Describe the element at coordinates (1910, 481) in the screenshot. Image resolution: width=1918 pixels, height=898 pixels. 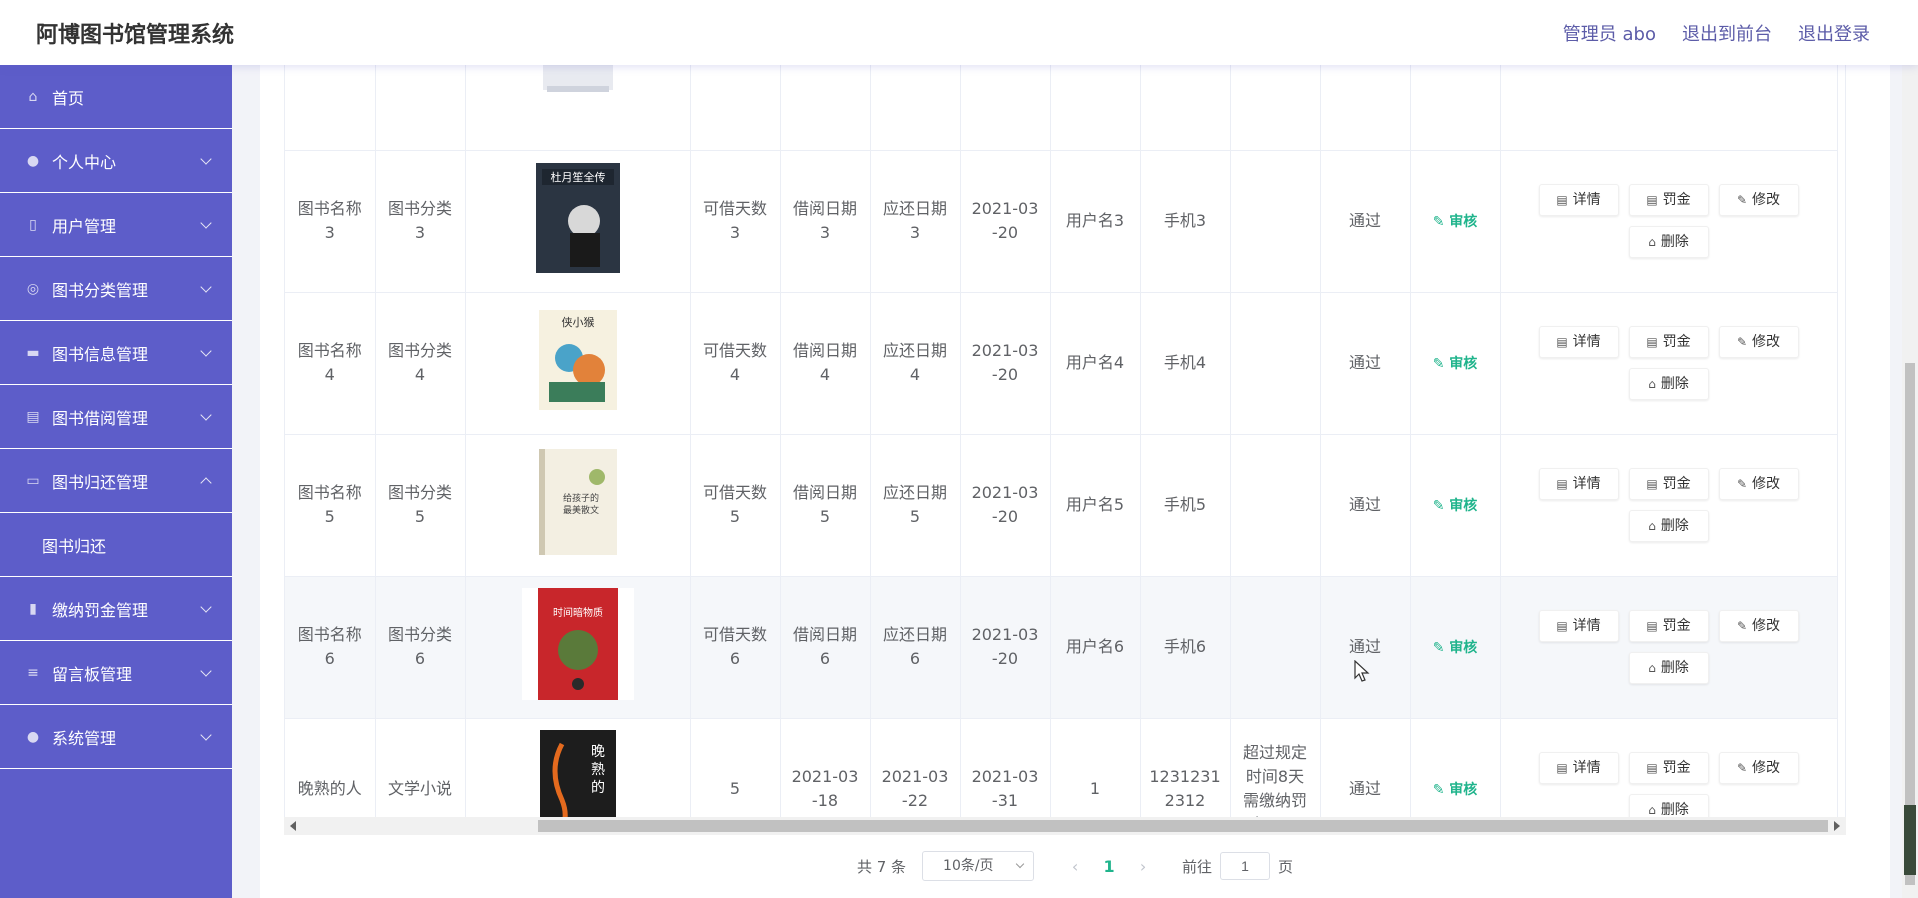
I see `vertical-scrollbar` at that location.